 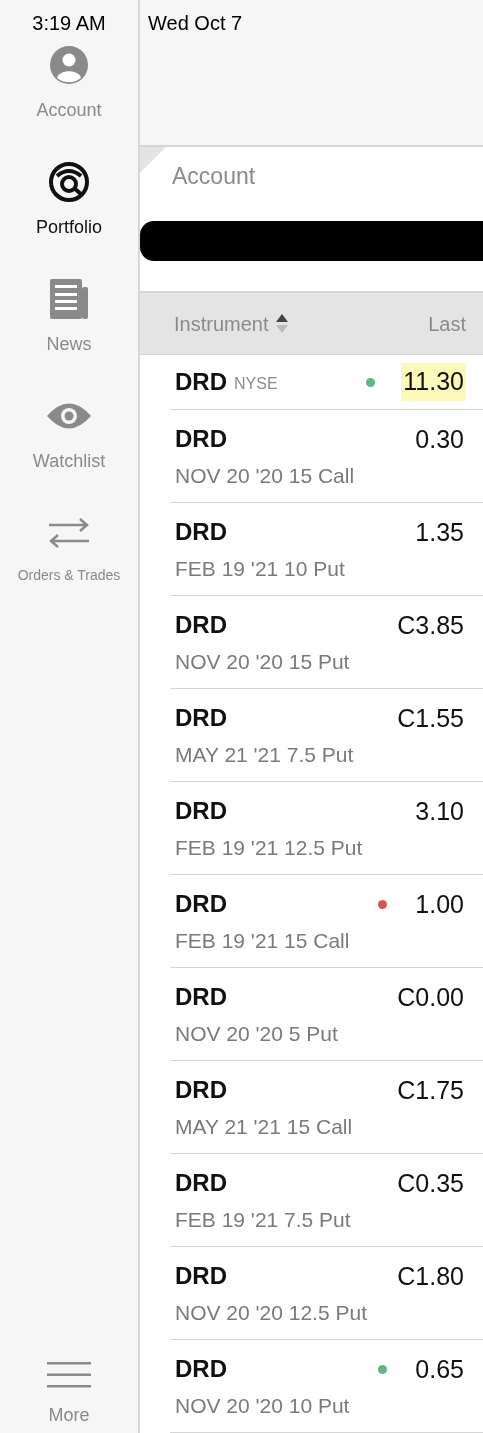 I want to click on instrument-row: DRD 1.35 FEB 19 '21 10 Put, so click(x=326, y=549).